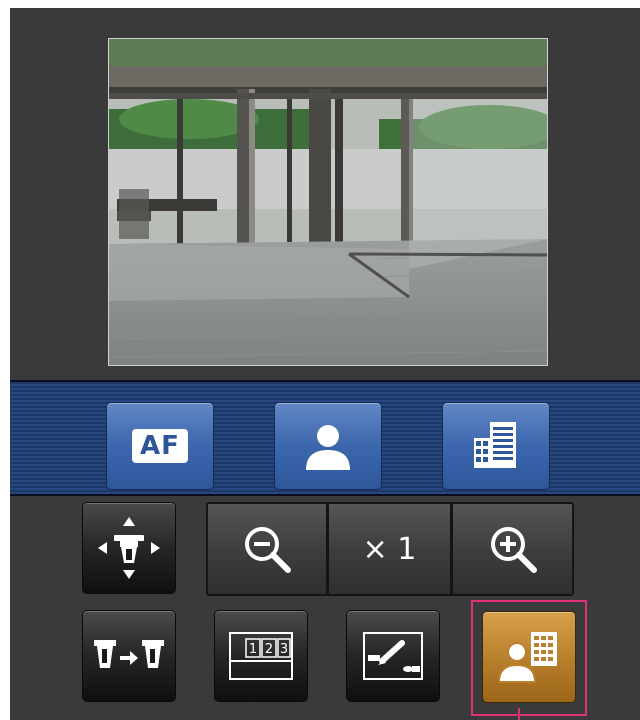 The height and width of the screenshot is (720, 640). I want to click on preset-number-2: 2, so click(269, 649).